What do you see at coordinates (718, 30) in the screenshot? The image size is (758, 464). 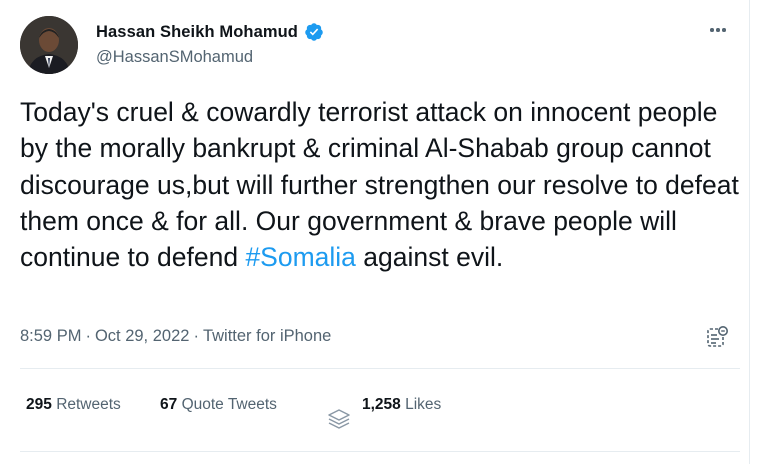 I see `more-options-icon` at bounding box center [718, 30].